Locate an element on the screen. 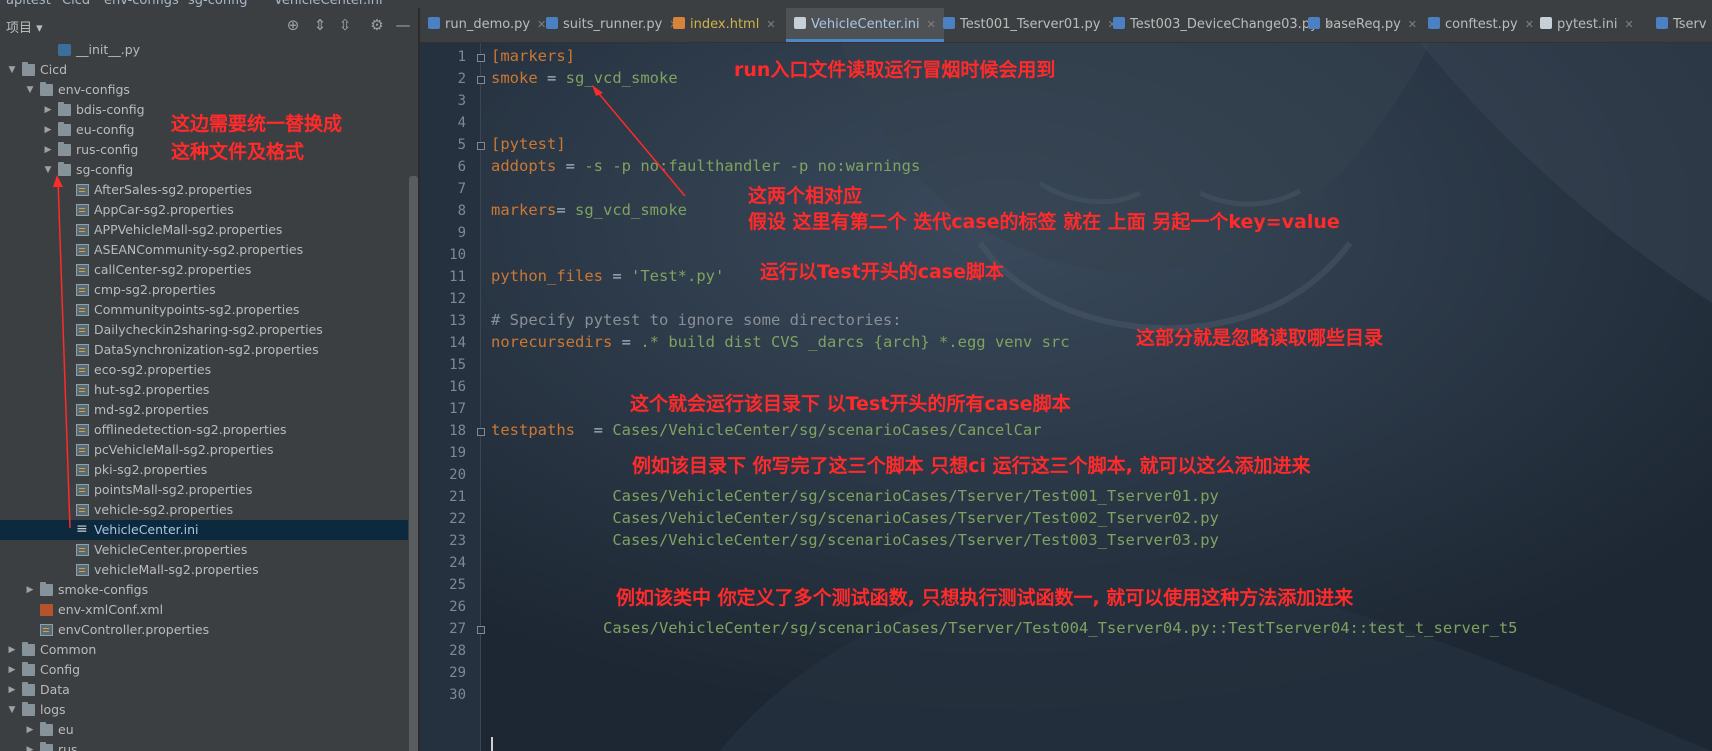 The image size is (1712, 751). line-number: 13 is located at coordinates (457, 321).